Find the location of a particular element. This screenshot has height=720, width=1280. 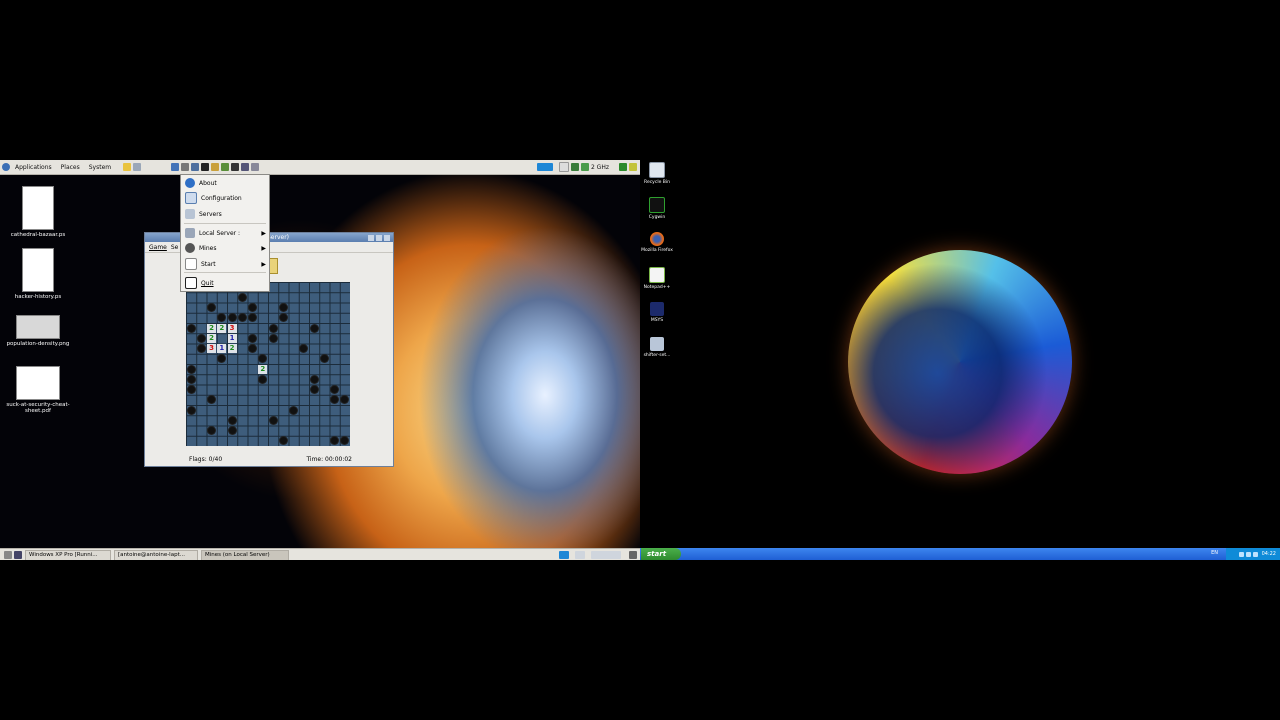

menu-game: Game is located at coordinates (158, 247).